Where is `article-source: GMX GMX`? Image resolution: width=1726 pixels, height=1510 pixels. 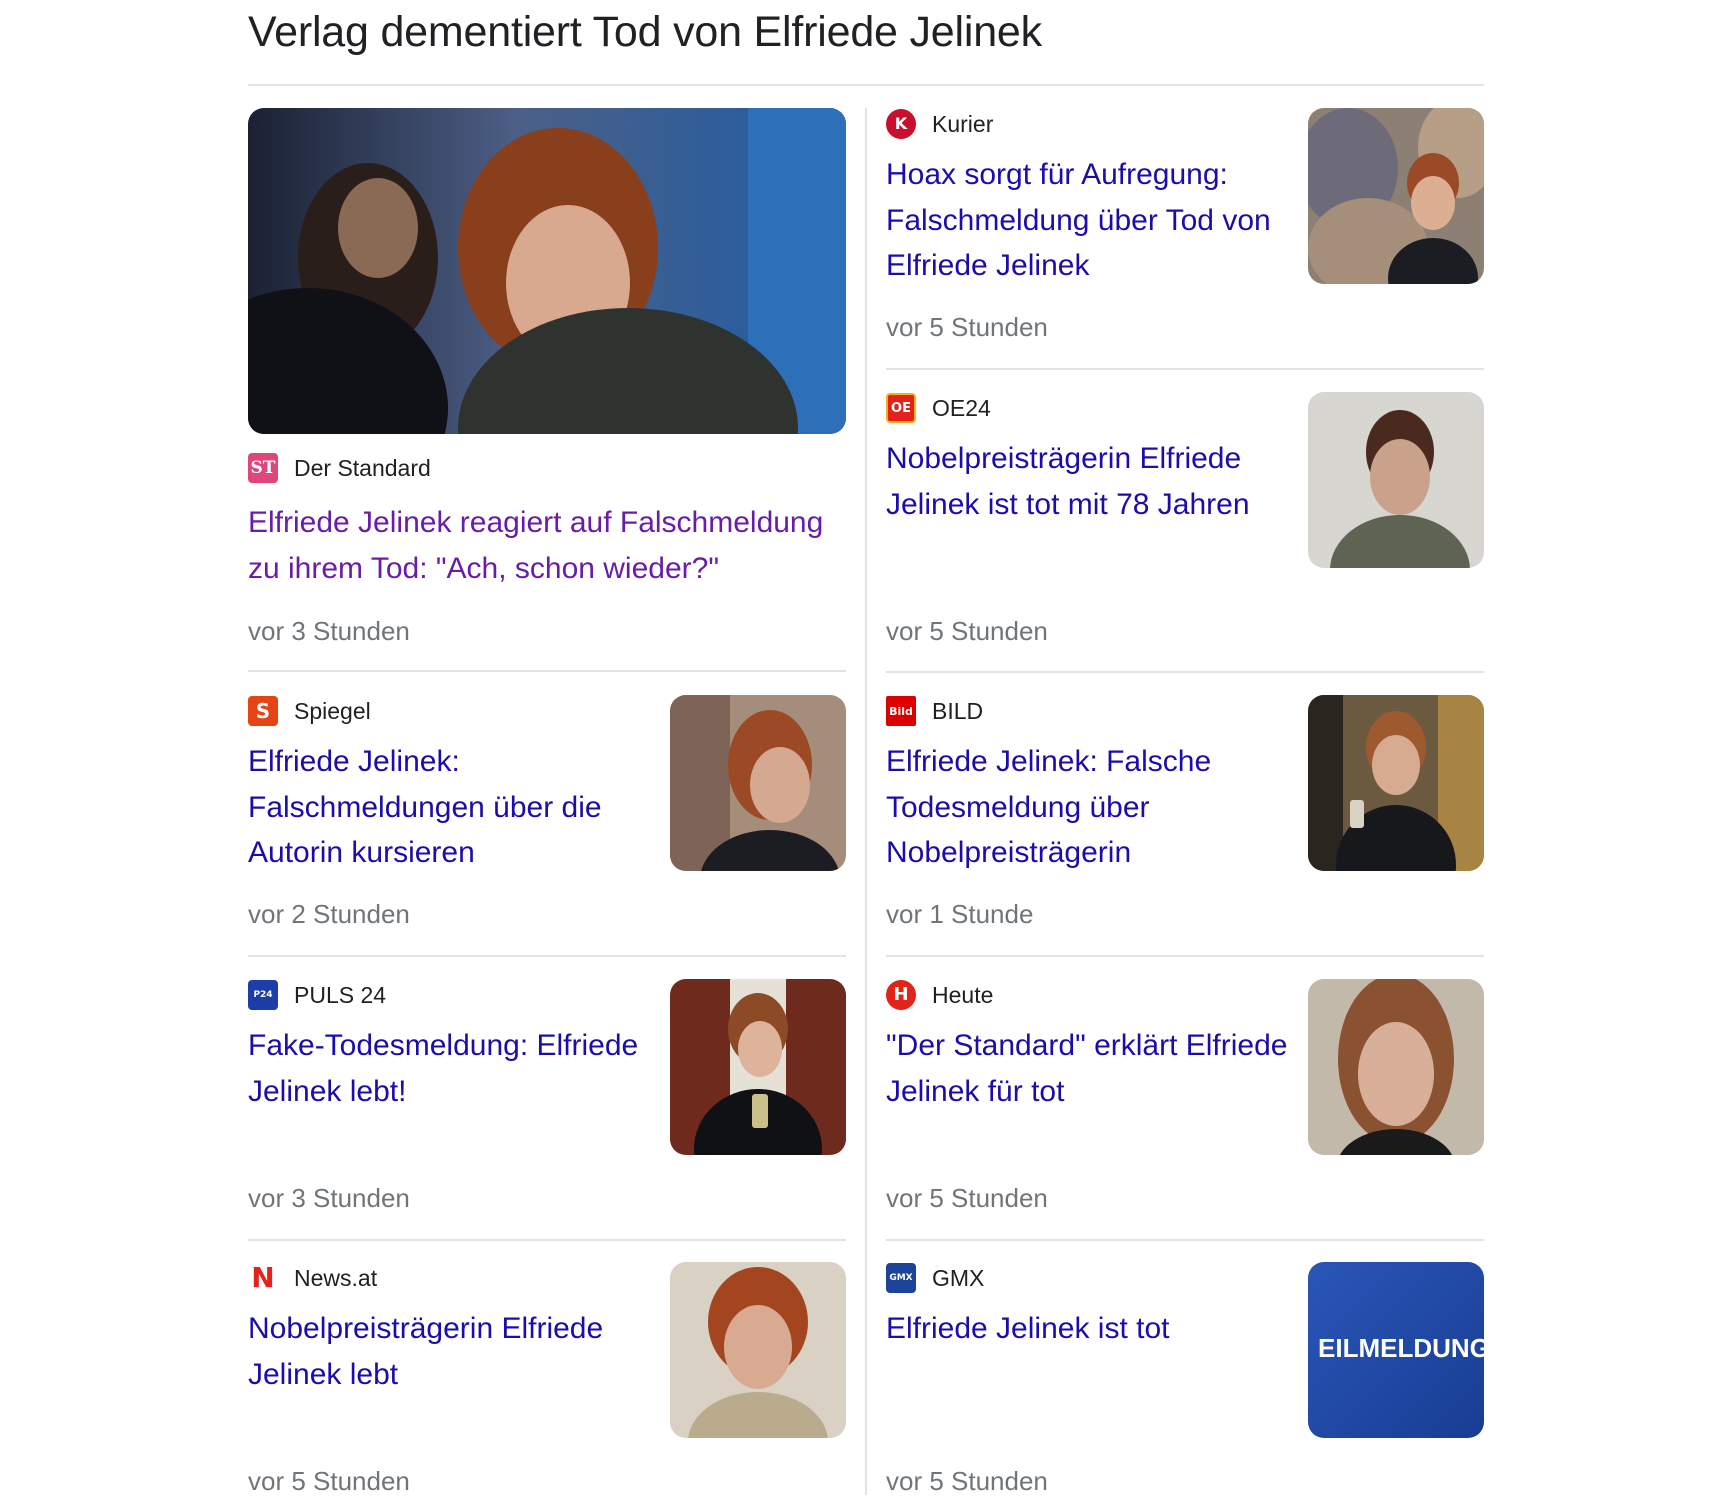
article-source: GMX GMX is located at coordinates (935, 1278).